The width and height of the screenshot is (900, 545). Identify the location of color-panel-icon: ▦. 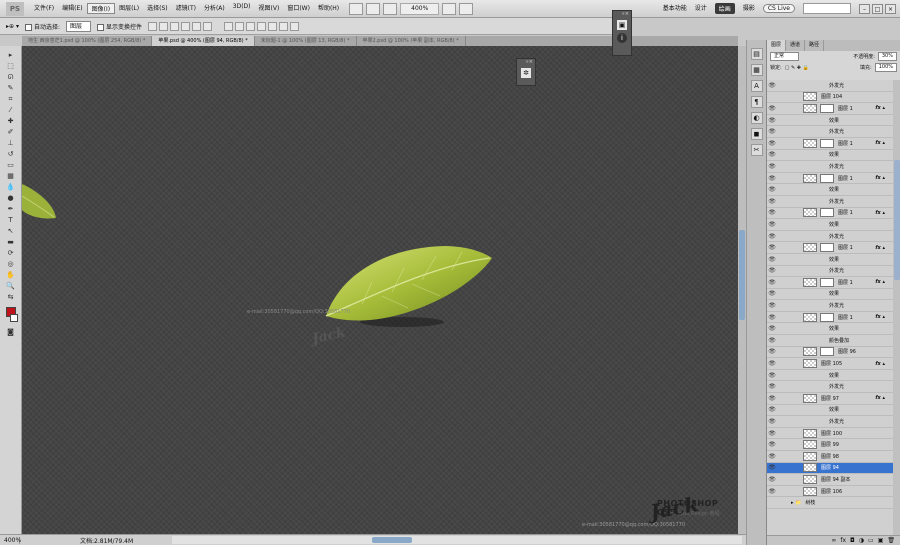
(756, 70).